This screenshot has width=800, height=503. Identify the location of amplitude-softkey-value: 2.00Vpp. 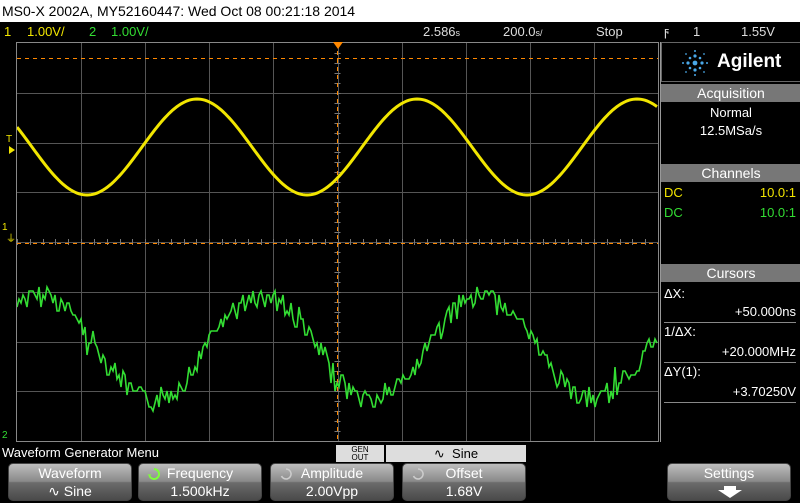
(332, 491).